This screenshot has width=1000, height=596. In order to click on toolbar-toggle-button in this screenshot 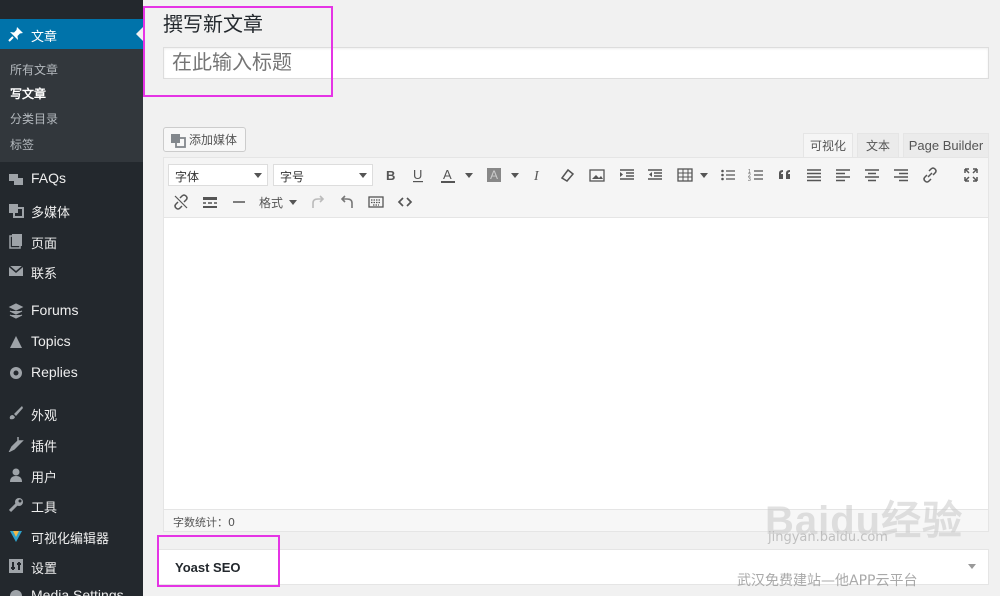, I will do `click(376, 202)`.